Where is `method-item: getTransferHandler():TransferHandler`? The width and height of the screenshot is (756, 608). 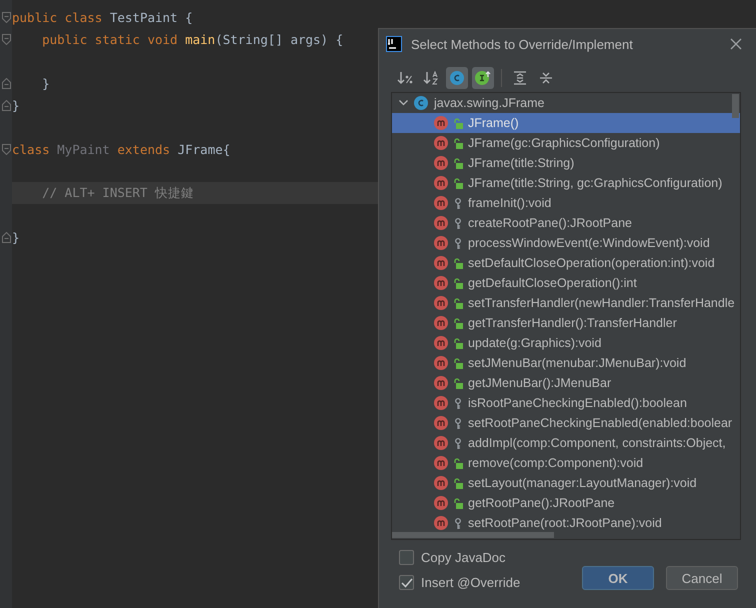
method-item: getTransferHandler():TransferHandler is located at coordinates (566, 323).